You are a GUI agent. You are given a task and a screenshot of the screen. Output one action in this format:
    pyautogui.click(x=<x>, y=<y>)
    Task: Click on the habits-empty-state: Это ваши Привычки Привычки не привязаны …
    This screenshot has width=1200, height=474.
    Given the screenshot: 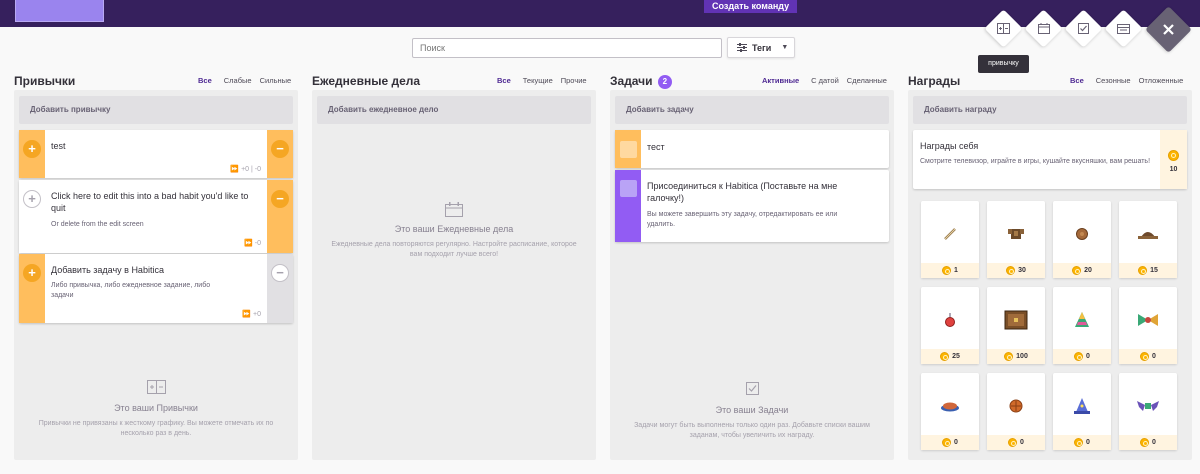 What is the action you would take?
    pyautogui.click(x=156, y=409)
    